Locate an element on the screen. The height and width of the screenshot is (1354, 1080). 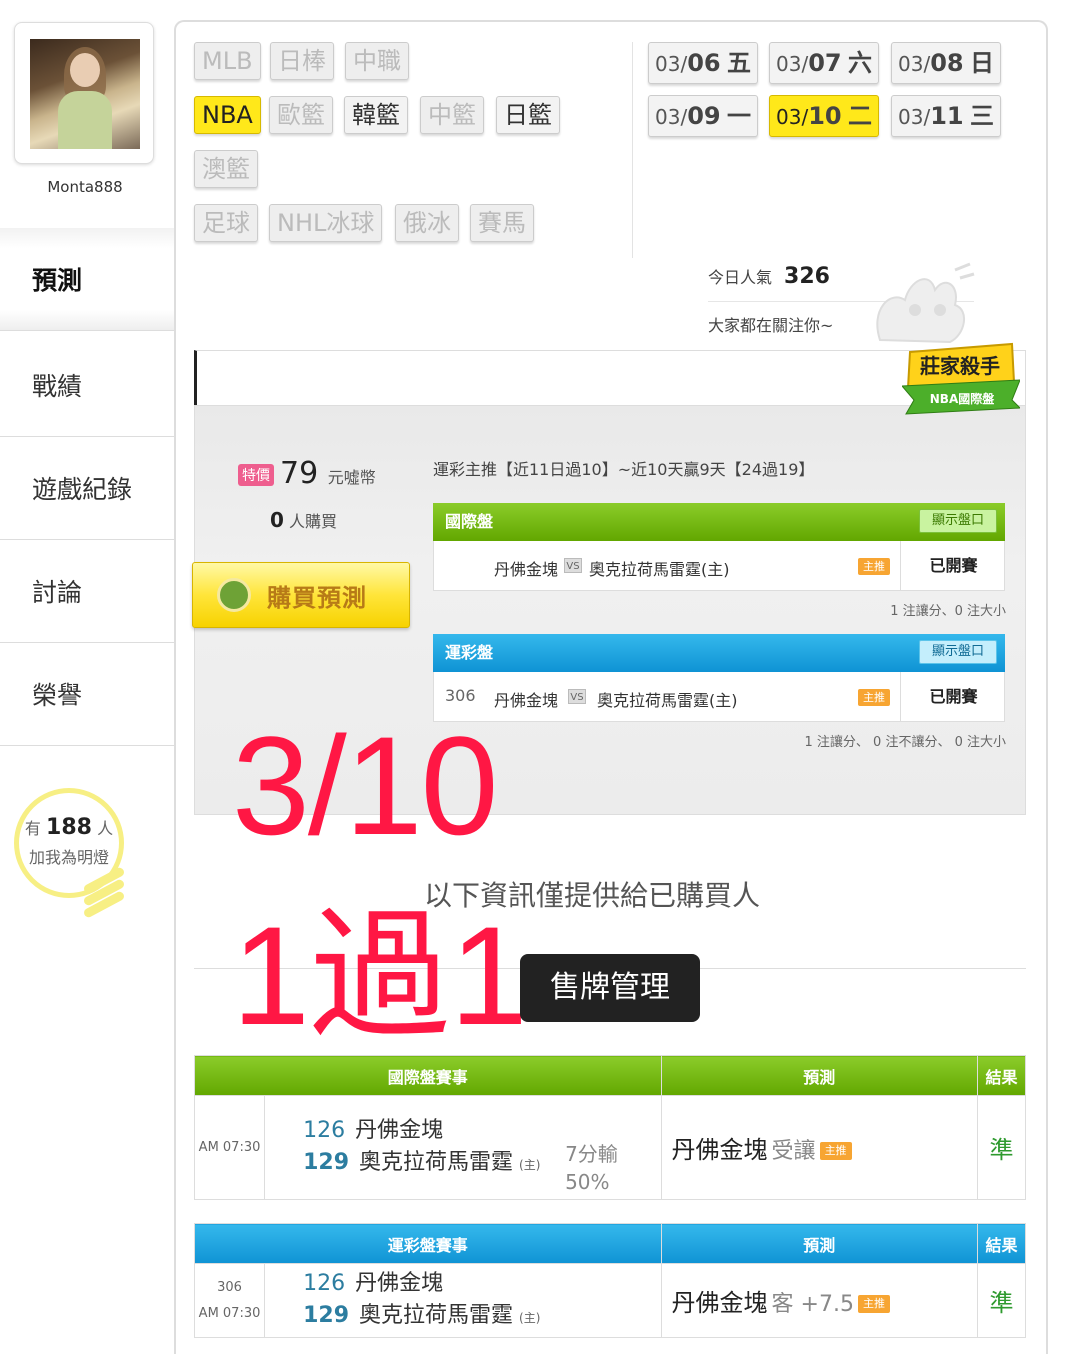
sport-au-basketball: 澳籃 is located at coordinates (226, 169).